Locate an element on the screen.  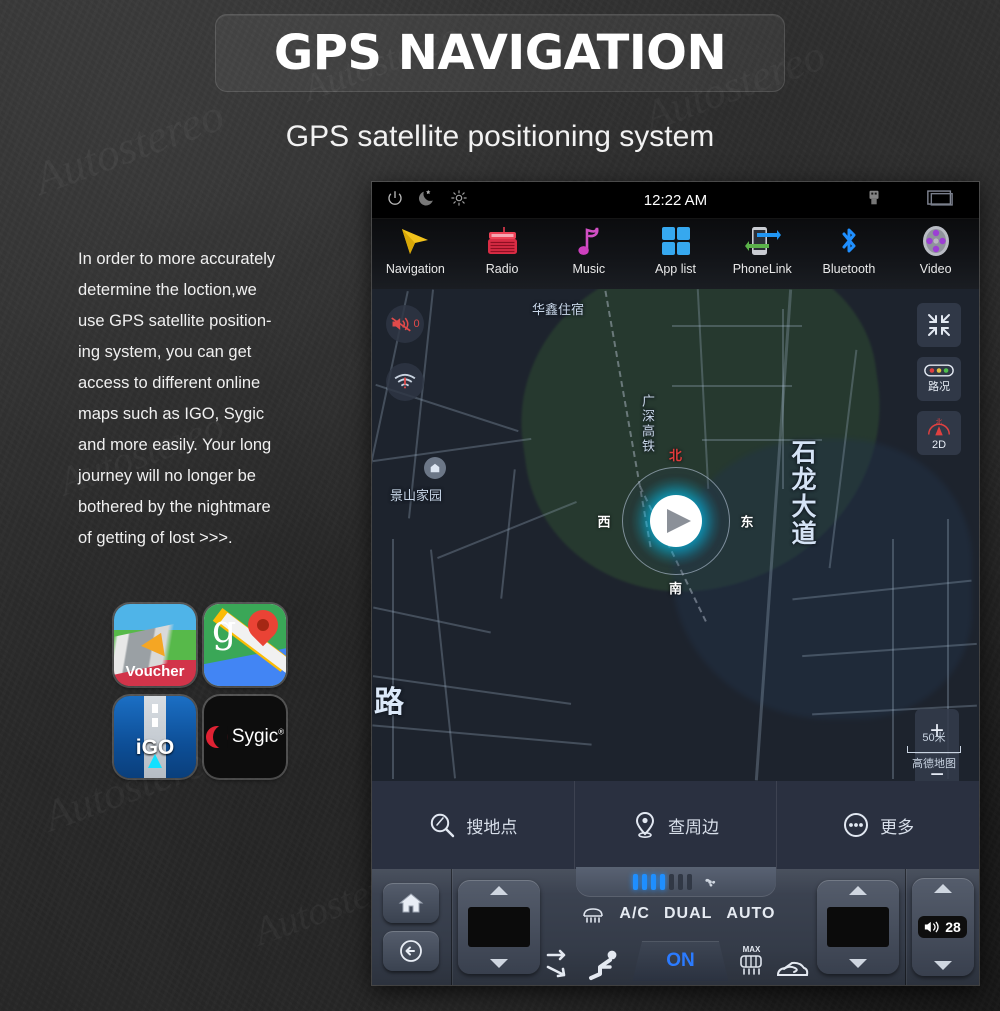
more-label: 更多 is located at coordinates (897, 827).